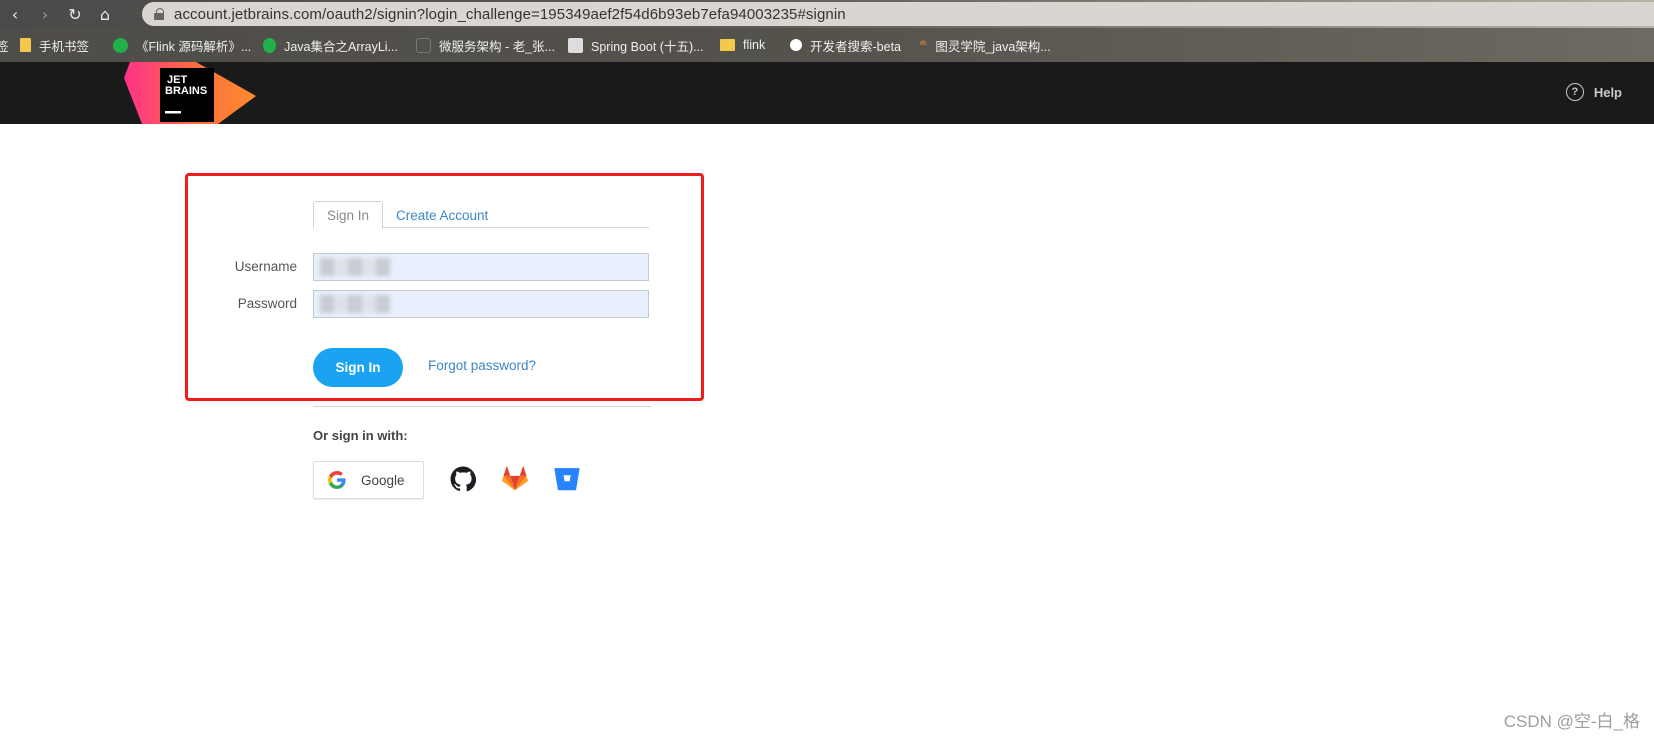 The image size is (1654, 748). I want to click on search-site-icon, so click(796, 45).